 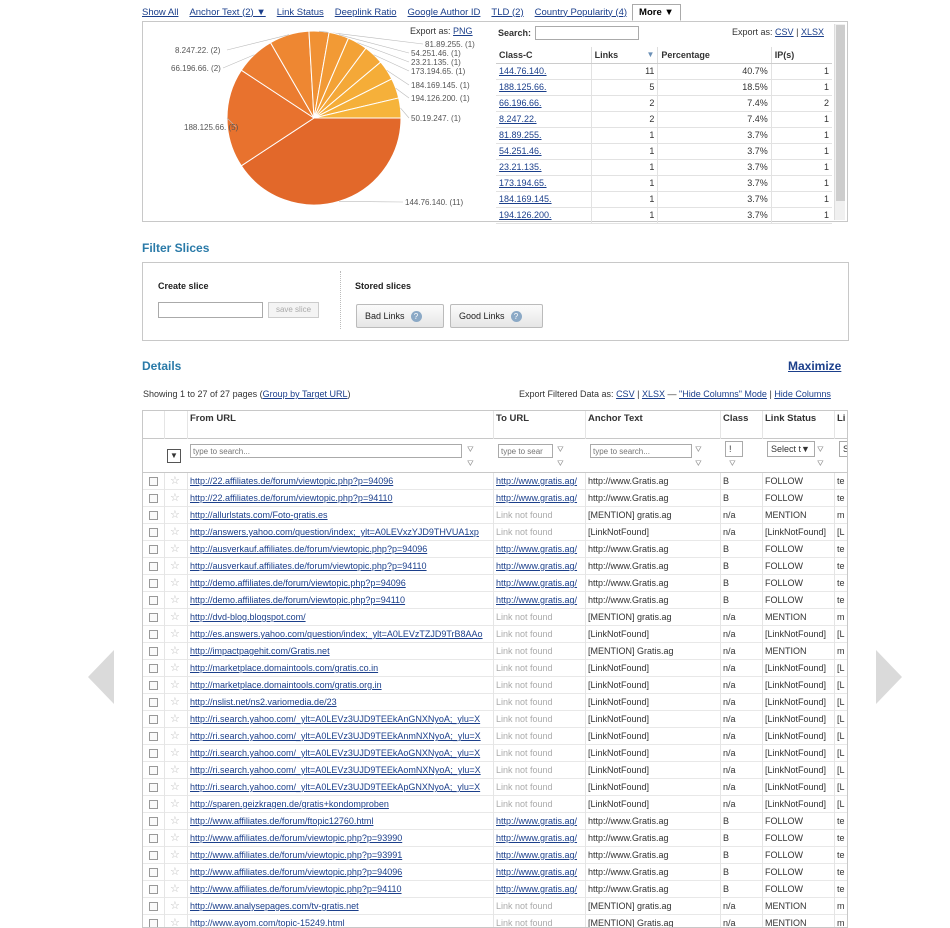 I want to click on export-xlsx-link: XLSX, so click(x=812, y=32).